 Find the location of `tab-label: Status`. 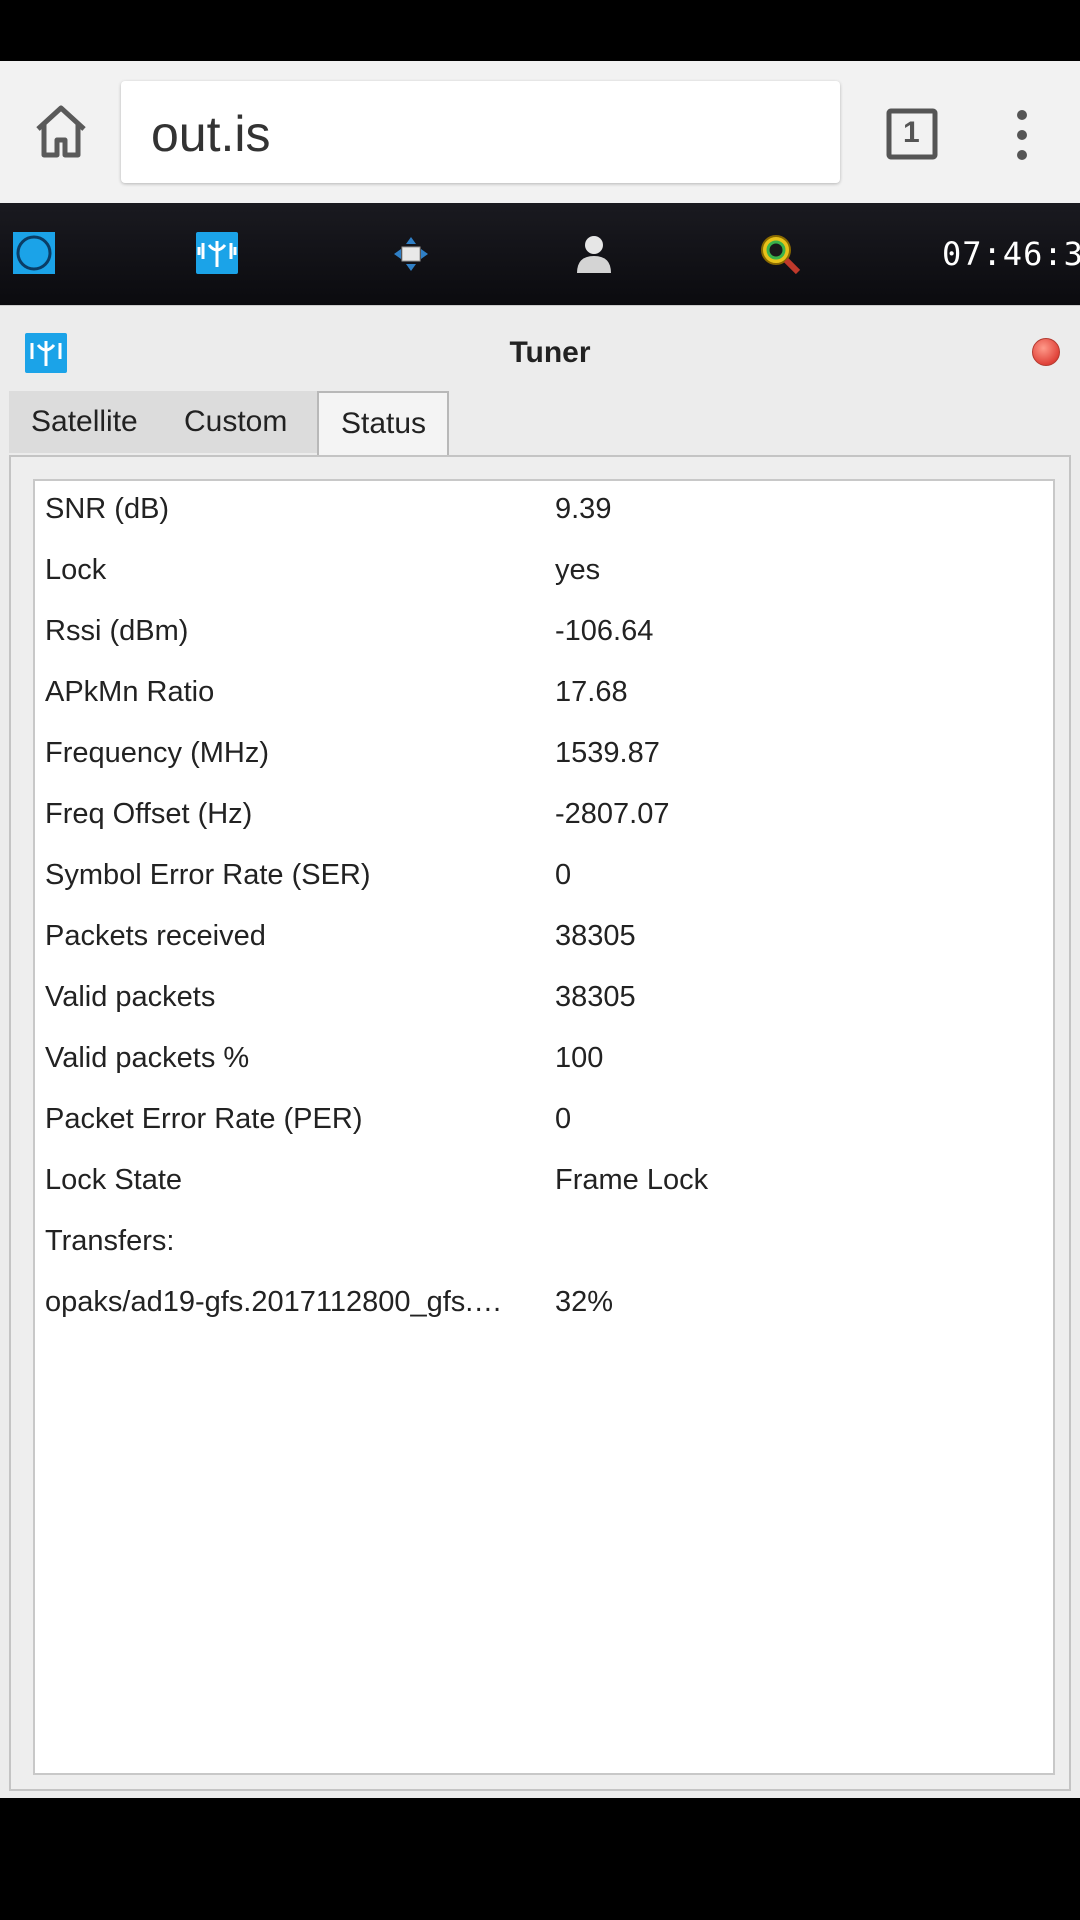

tab-label: Status is located at coordinates (384, 423).